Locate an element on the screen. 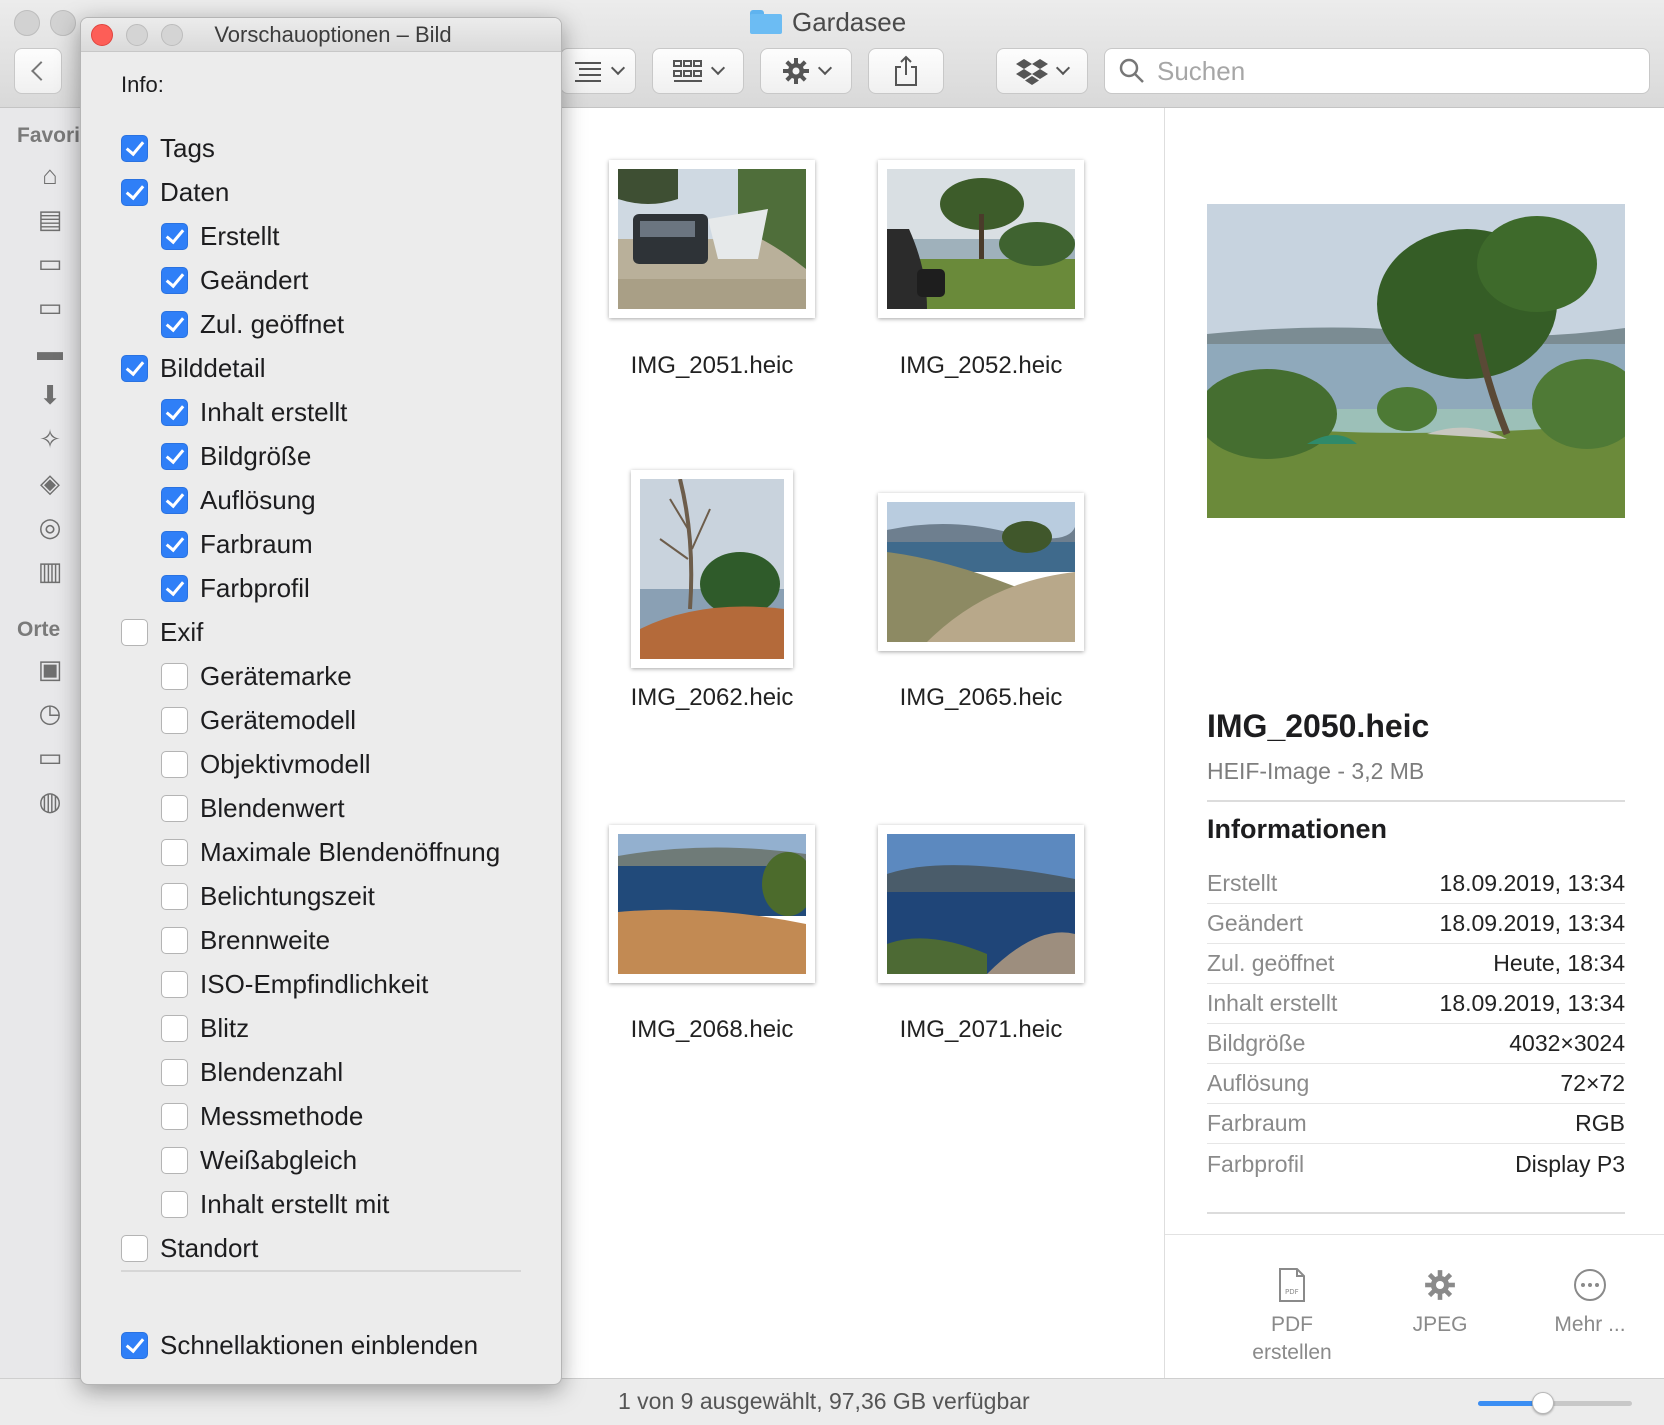 Image resolution: width=1664 pixels, height=1425 pixels. option-23: Weißabgleich is located at coordinates (259, 1160).